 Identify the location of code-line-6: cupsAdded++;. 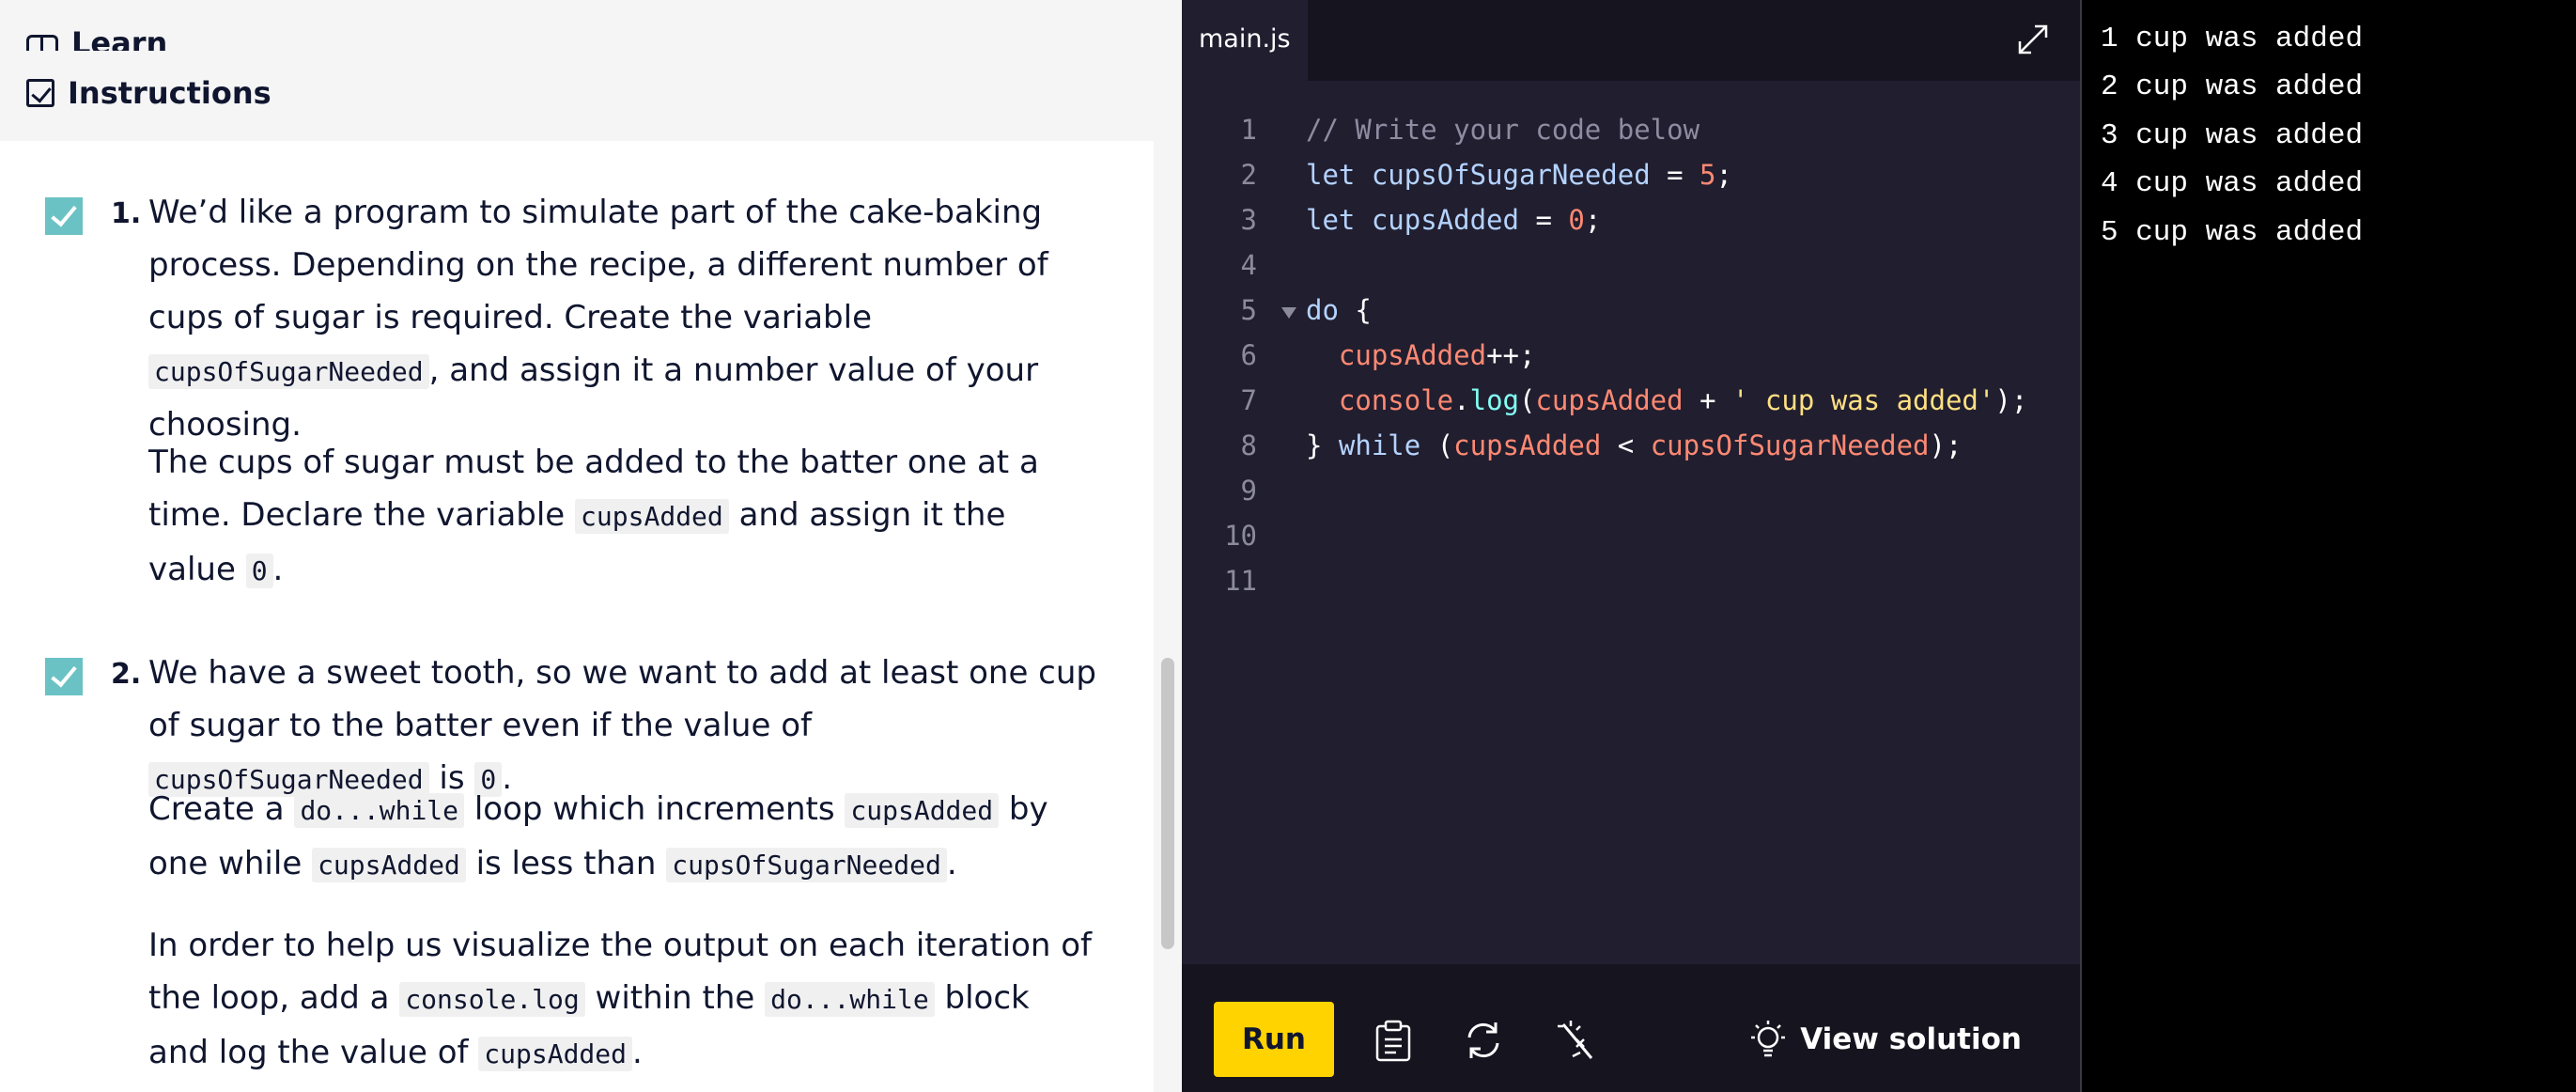
(1437, 355).